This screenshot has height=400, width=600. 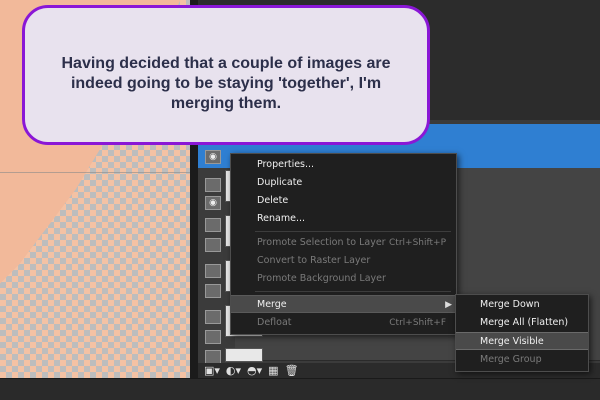 I want to click on new-layer-icon: ▣▾, so click(x=212, y=371).